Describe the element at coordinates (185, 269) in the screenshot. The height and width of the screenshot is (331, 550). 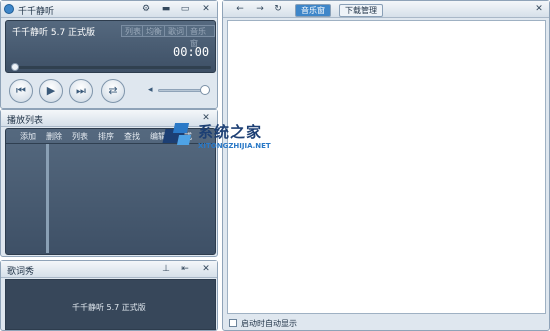
I see `lyrics-pin-icon: ⇤` at that location.